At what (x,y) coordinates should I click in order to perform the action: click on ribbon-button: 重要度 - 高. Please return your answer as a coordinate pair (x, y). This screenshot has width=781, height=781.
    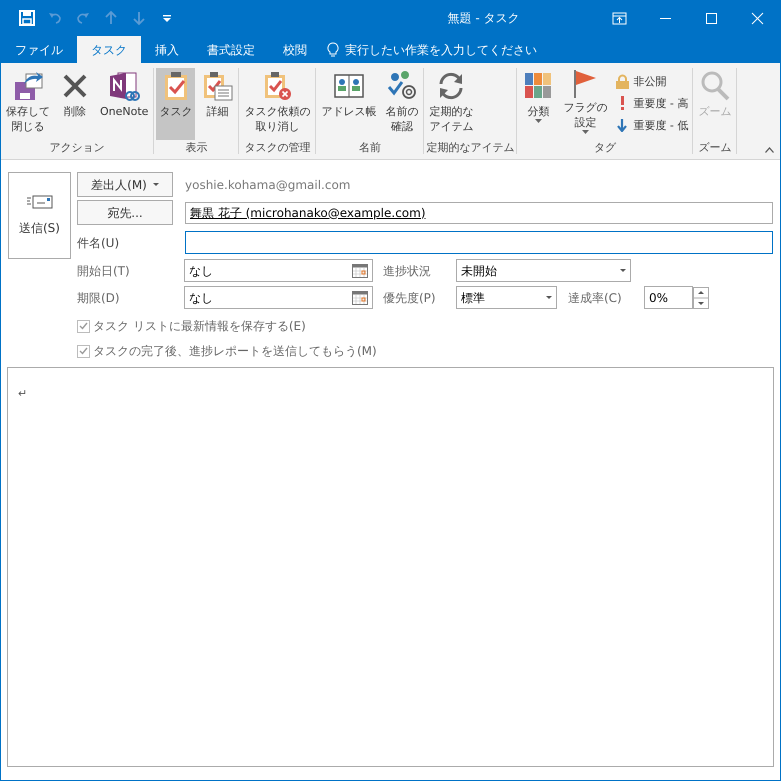
    Looking at the image, I should click on (651, 104).